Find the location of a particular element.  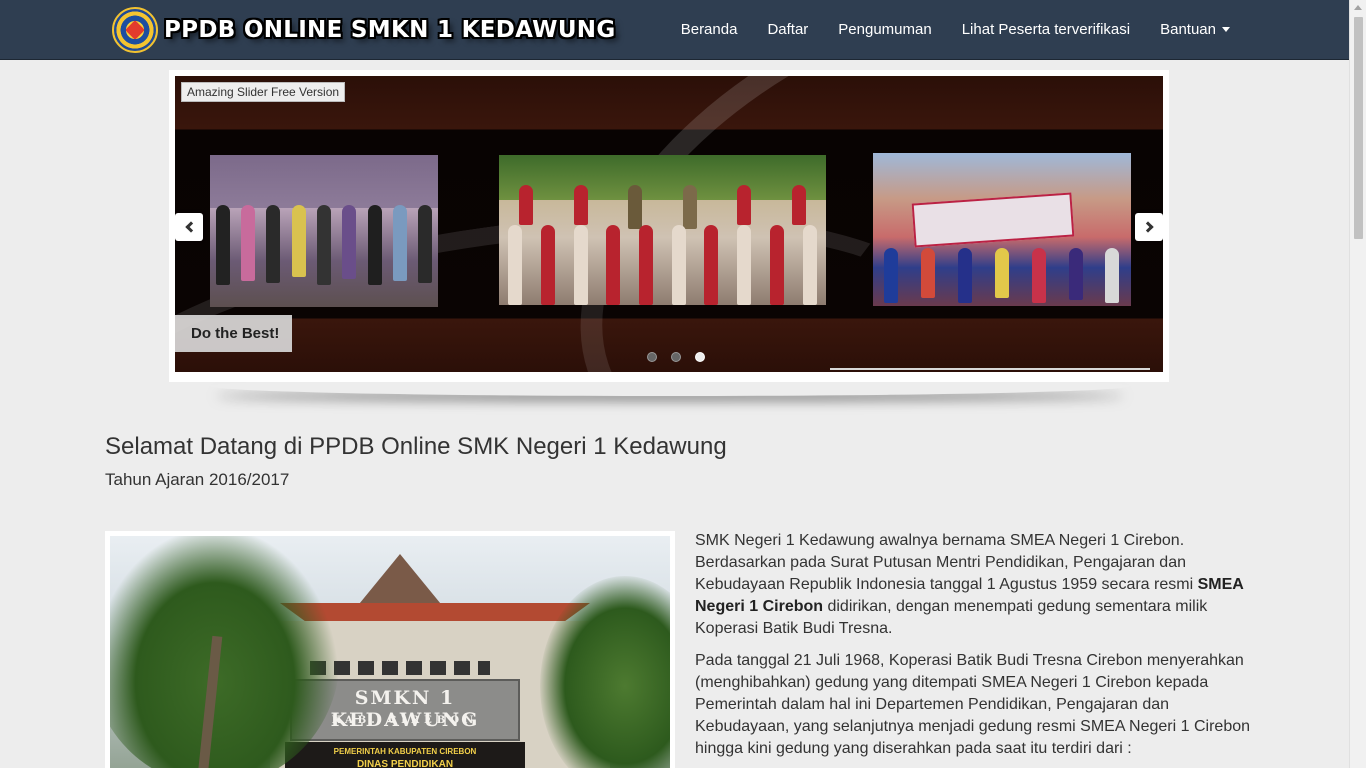

chevron-right-icon is located at coordinates (1147, 227).